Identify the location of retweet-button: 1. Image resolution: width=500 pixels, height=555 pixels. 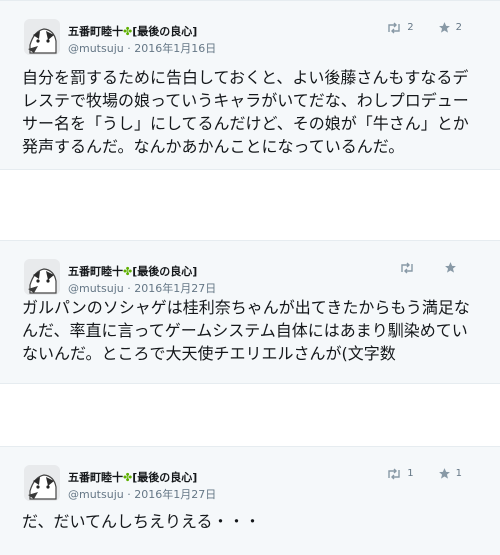
(400, 474).